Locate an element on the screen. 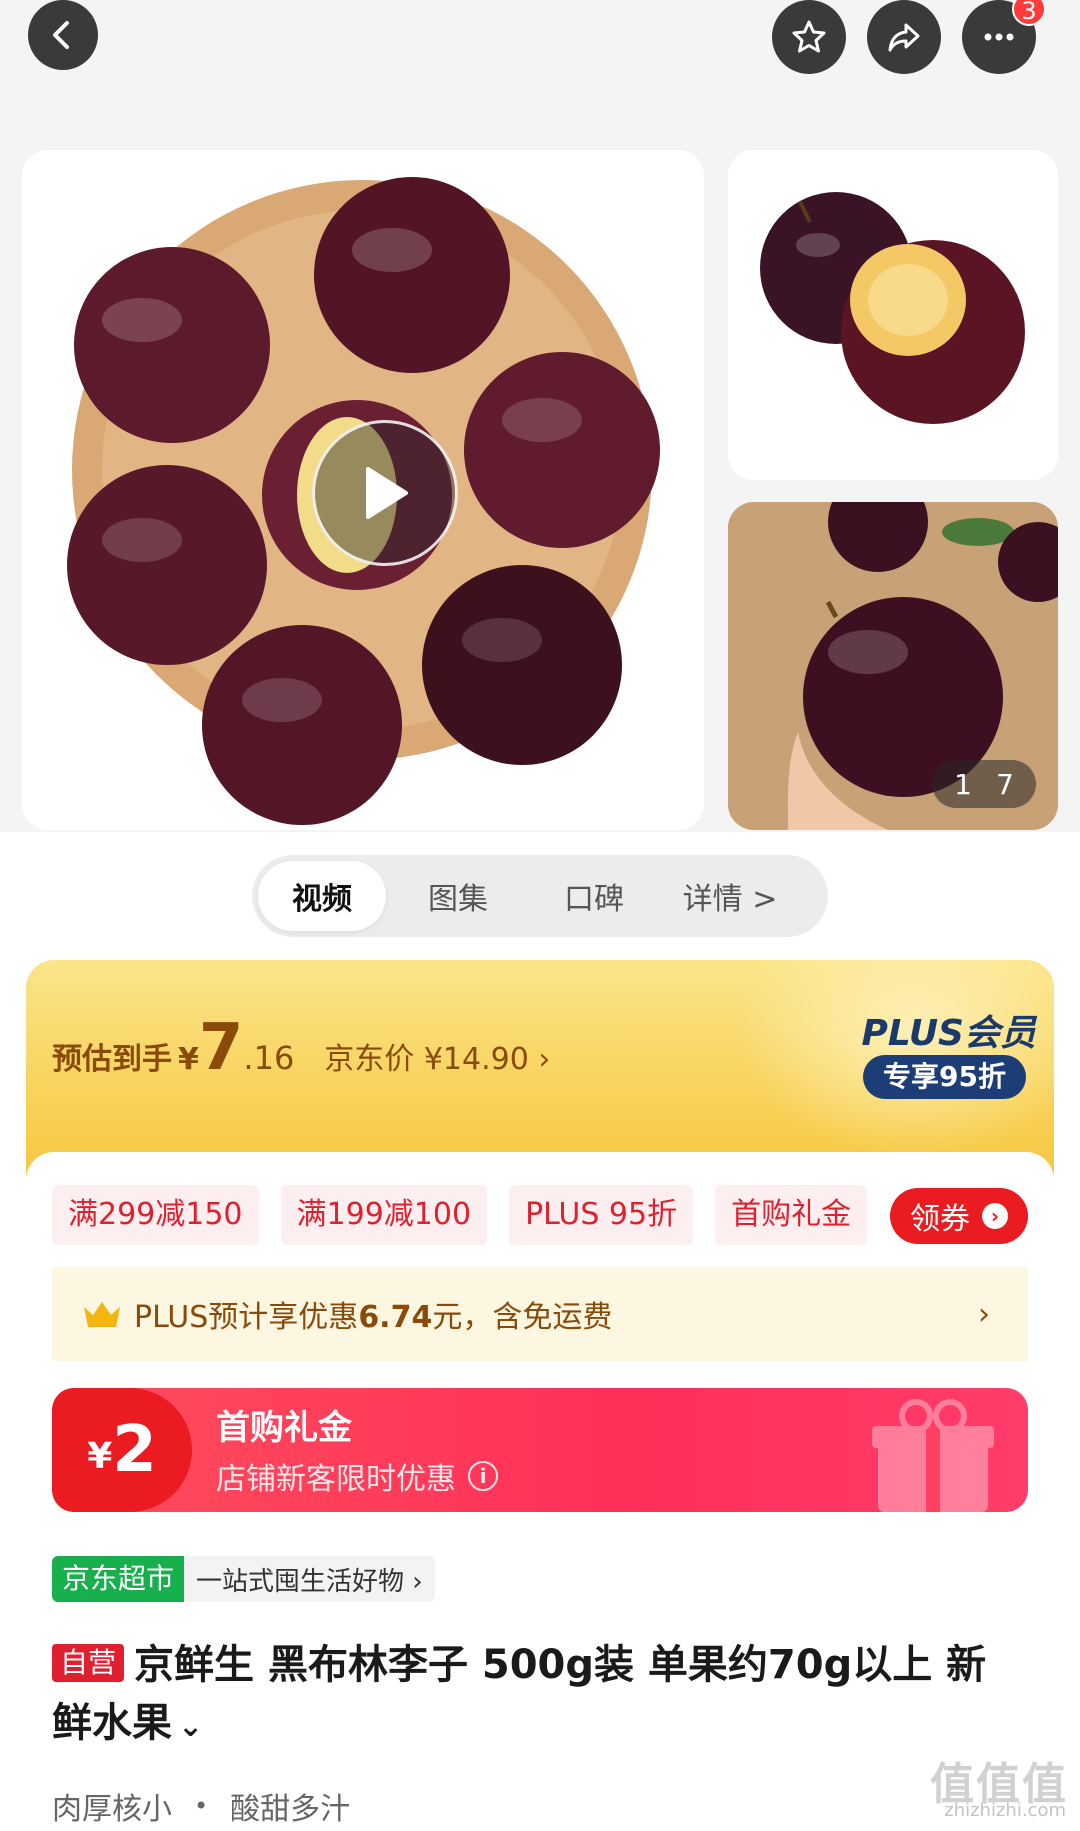 The image size is (1080, 1831). gift-subtitle-row: 店铺新客限时优惠 i is located at coordinates (357, 1476).